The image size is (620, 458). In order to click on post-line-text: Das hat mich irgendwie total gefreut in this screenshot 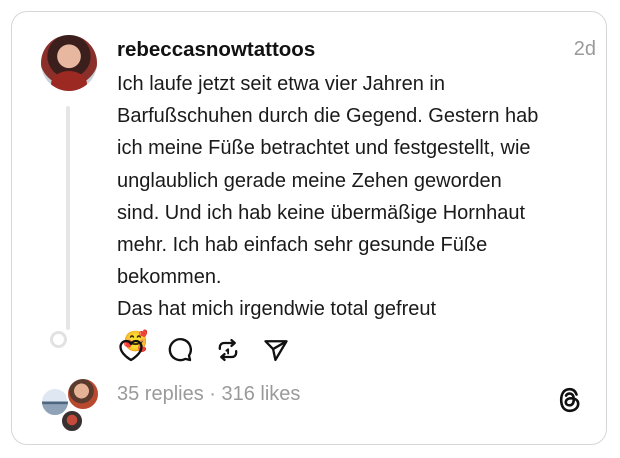, I will do `click(277, 309)`.